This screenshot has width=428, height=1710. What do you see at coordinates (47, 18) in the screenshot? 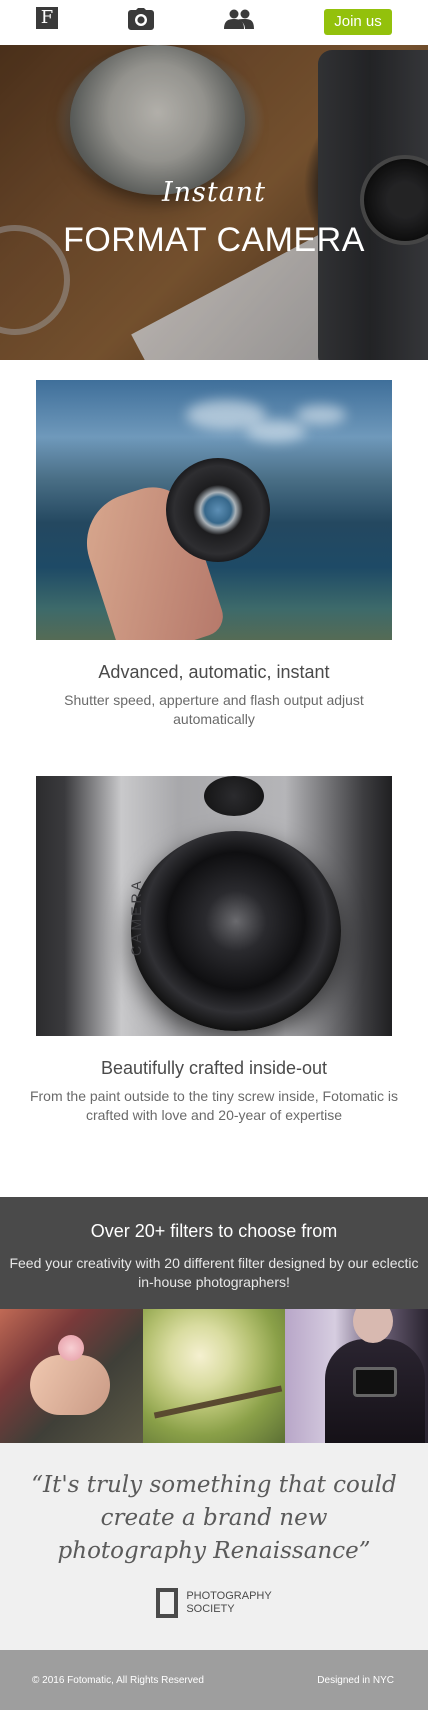
I see `logo: F` at bounding box center [47, 18].